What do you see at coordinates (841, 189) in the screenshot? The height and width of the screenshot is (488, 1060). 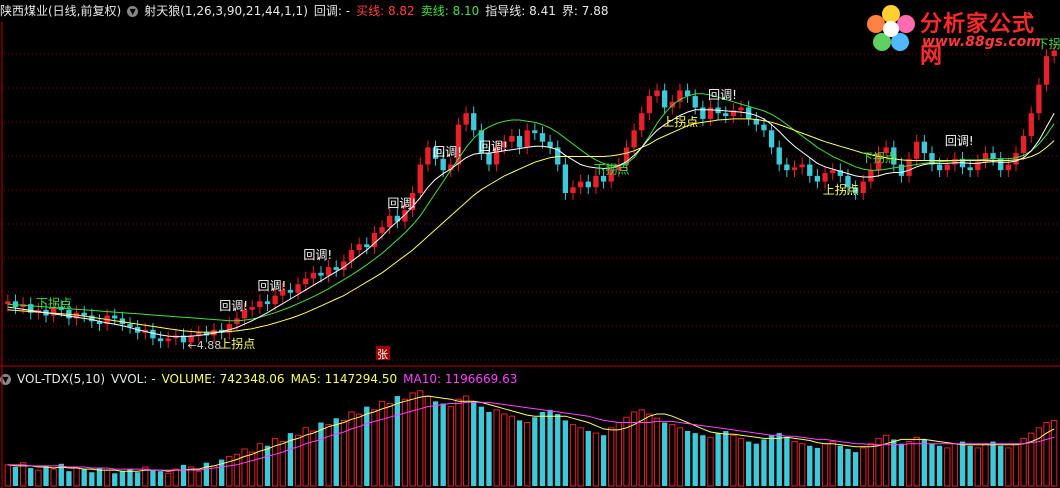 I see `chart-annotation: 上拐点` at bounding box center [841, 189].